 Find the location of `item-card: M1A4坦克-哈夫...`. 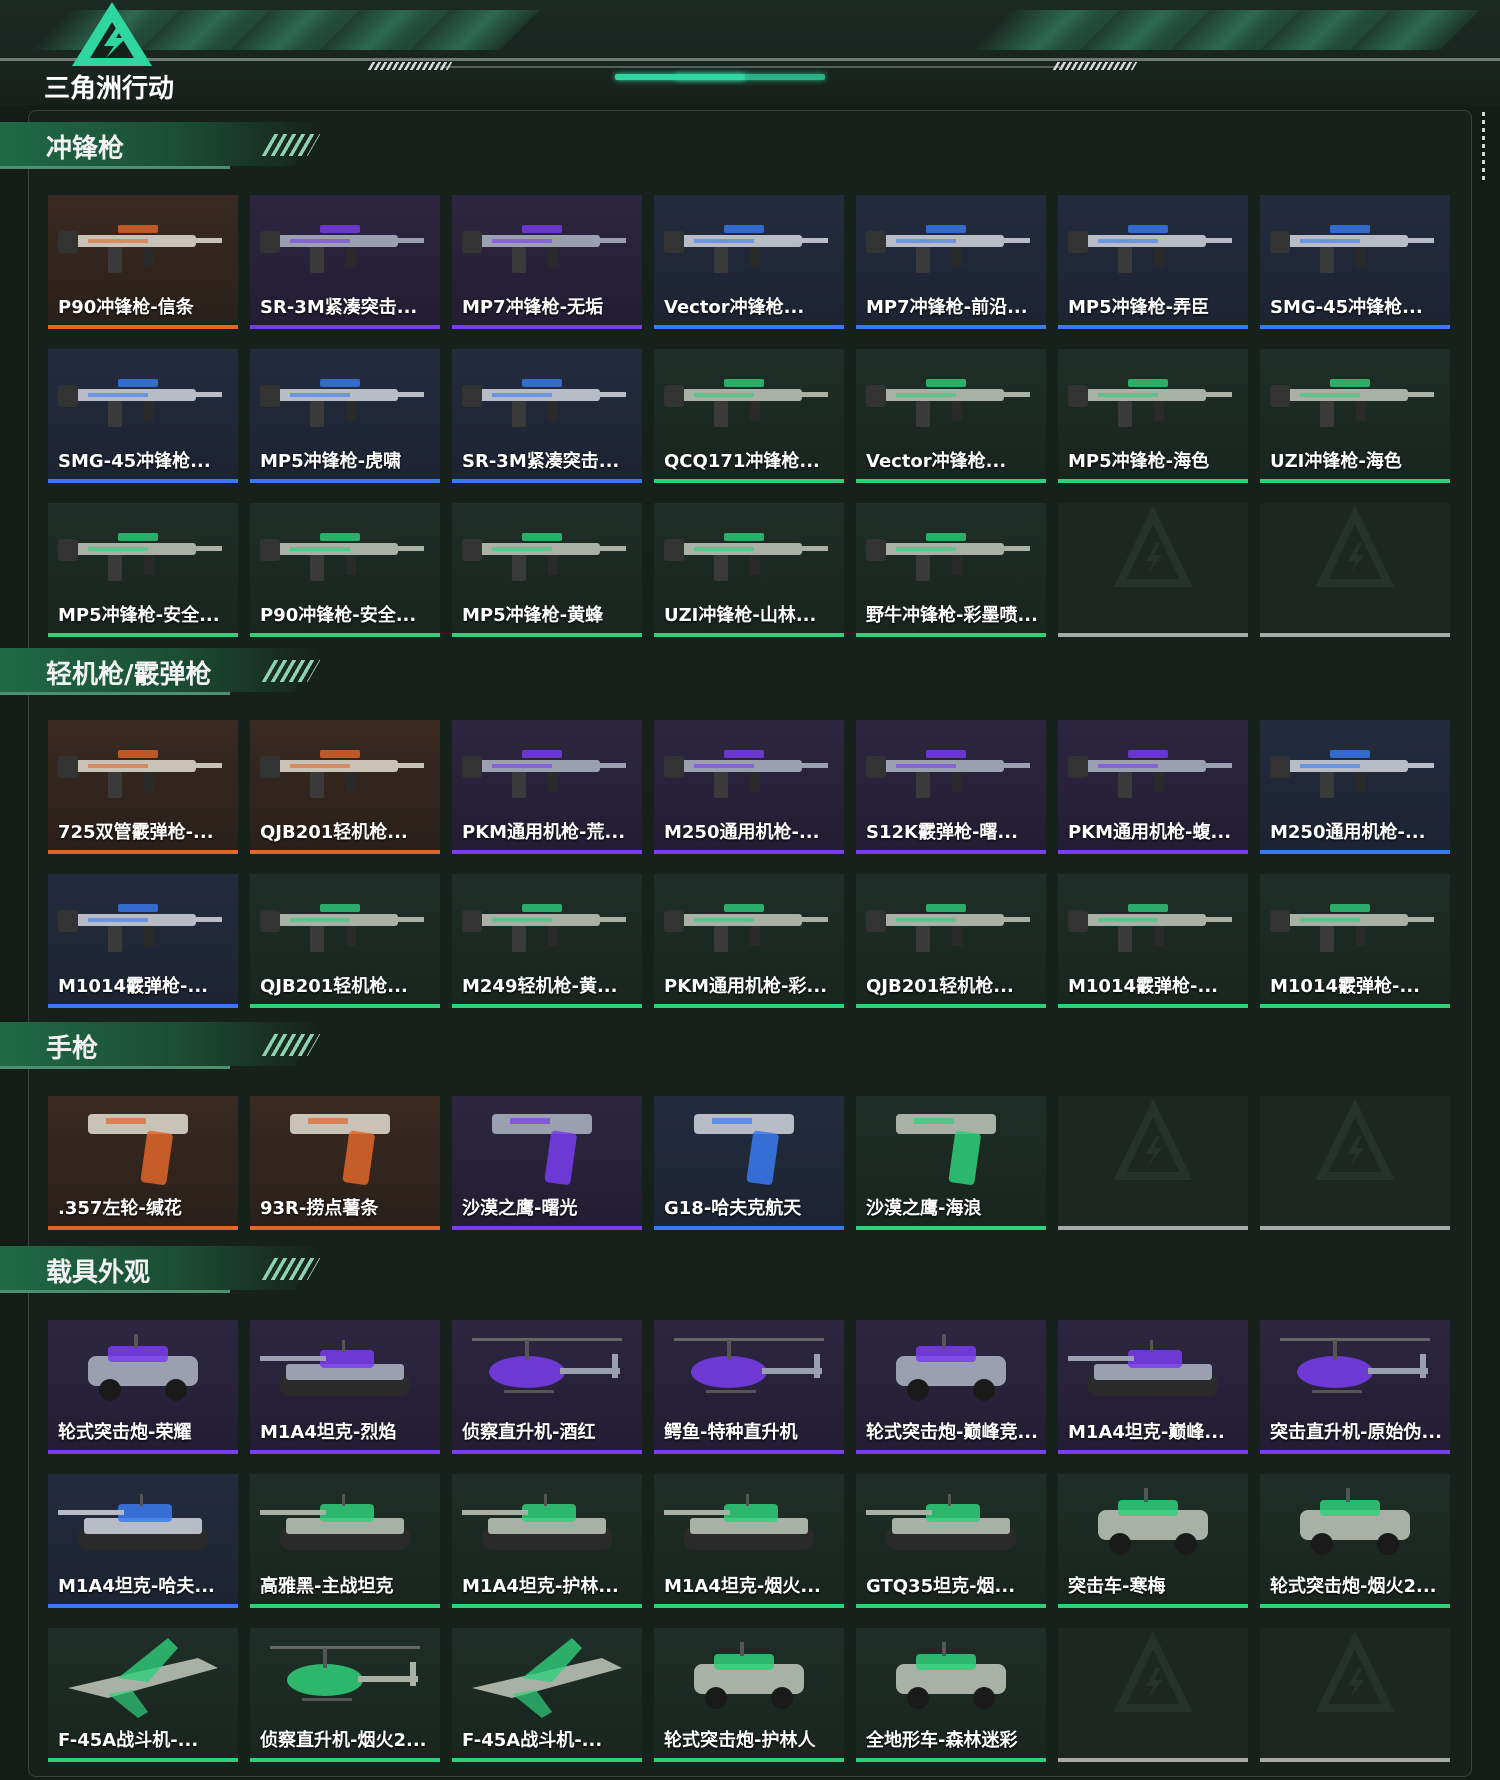

item-card: M1A4坦克-哈夫... is located at coordinates (143, 1541).